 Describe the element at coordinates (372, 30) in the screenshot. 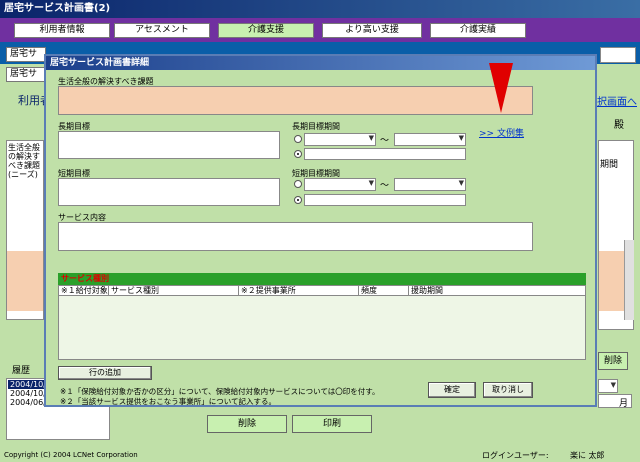

I see `tab-higher-support: より高い支援` at that location.